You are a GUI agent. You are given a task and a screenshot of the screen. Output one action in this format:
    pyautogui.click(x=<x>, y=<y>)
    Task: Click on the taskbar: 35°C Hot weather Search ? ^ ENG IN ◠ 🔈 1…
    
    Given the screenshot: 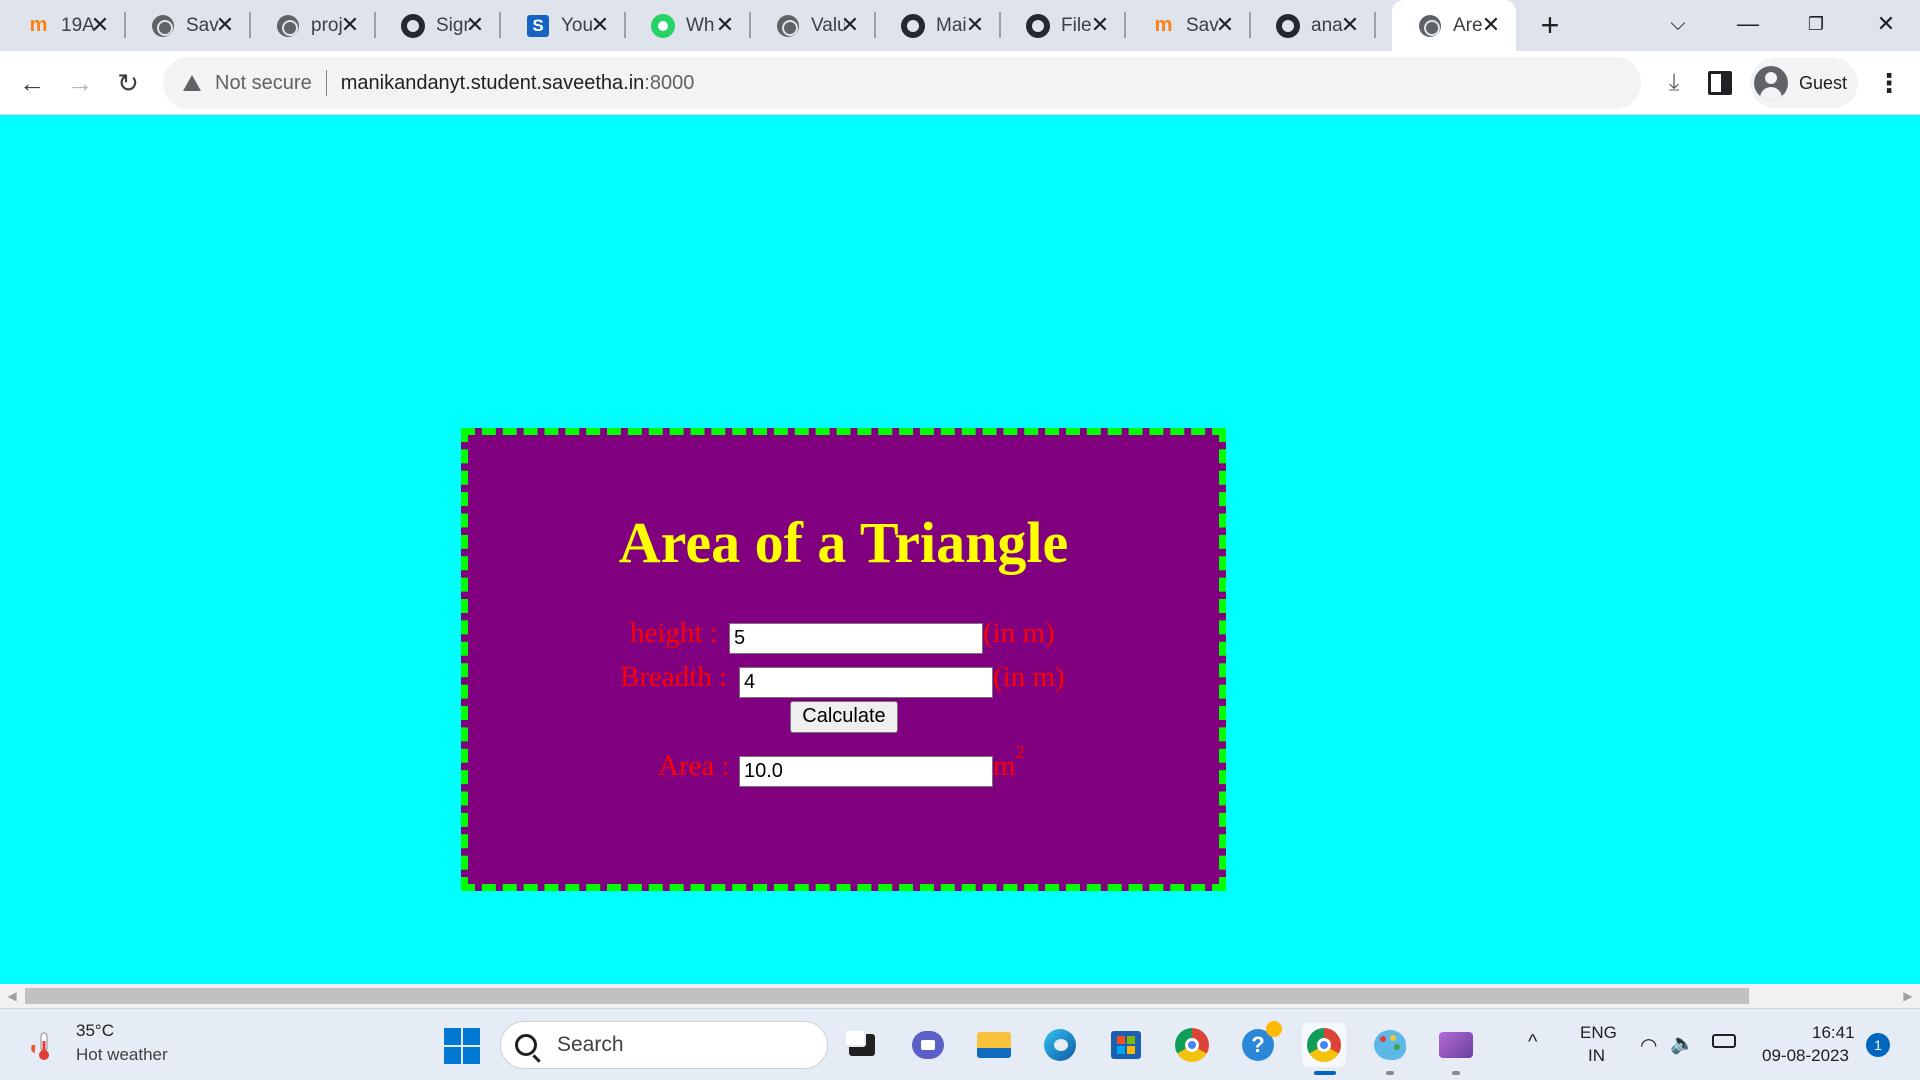 What is the action you would take?
    pyautogui.click(x=960, y=1044)
    